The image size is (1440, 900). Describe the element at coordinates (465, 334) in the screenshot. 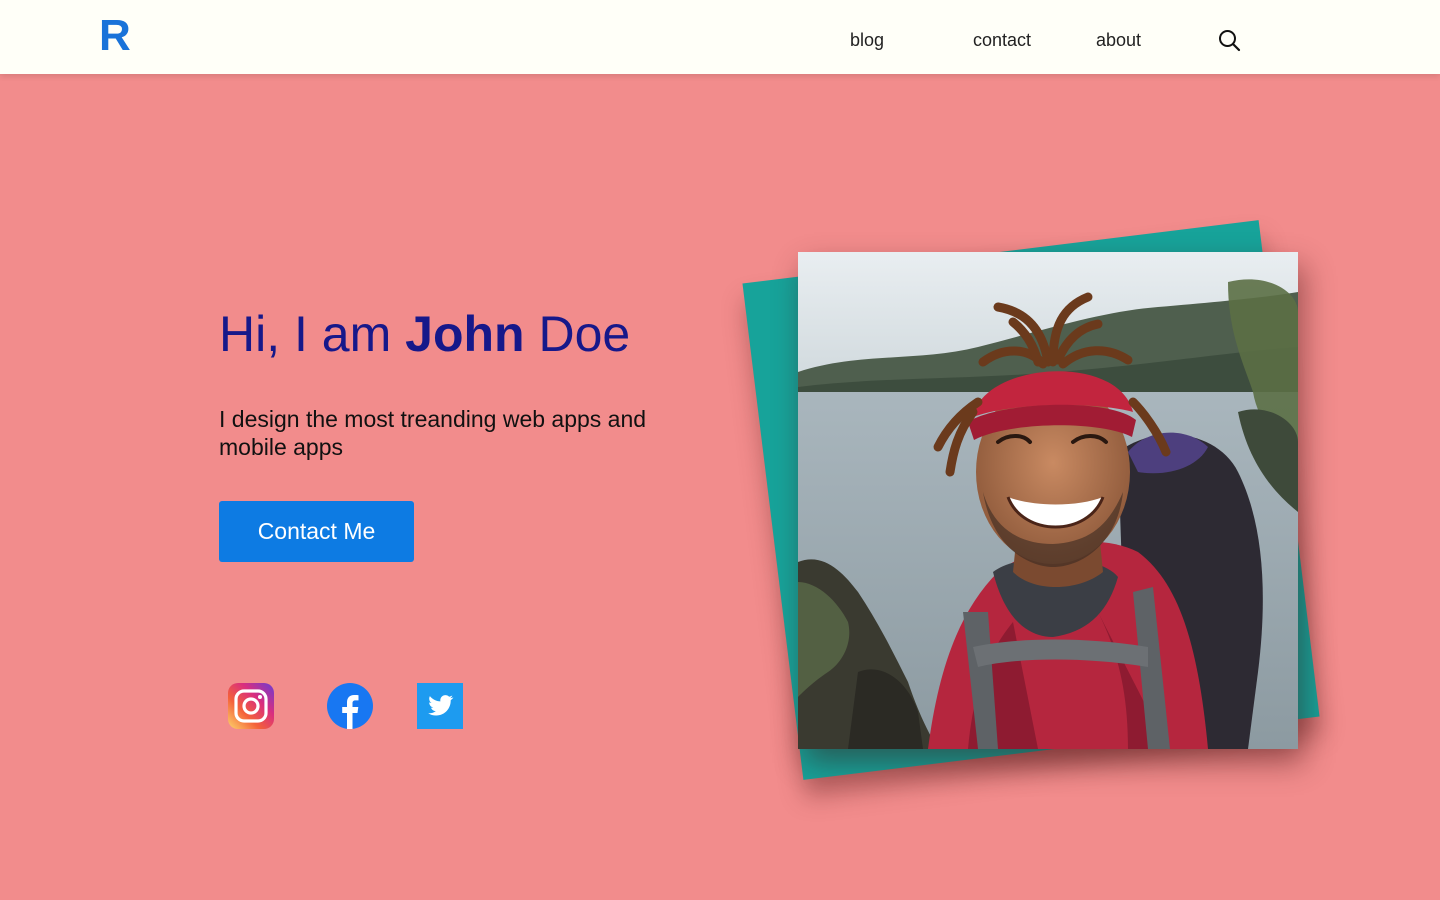

I see `hero-first-name: John` at that location.